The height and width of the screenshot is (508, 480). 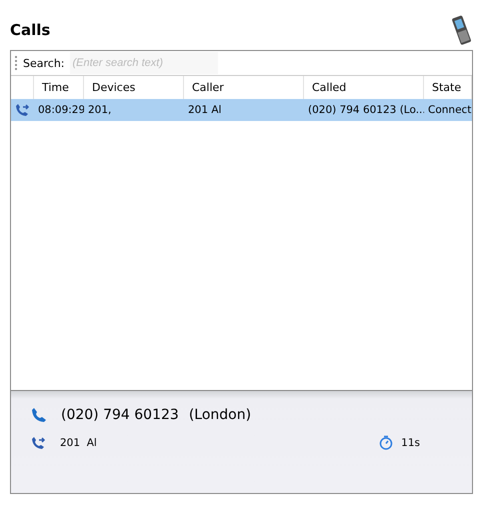 What do you see at coordinates (78, 442) in the screenshot?
I see `caller-name: 201 Al` at bounding box center [78, 442].